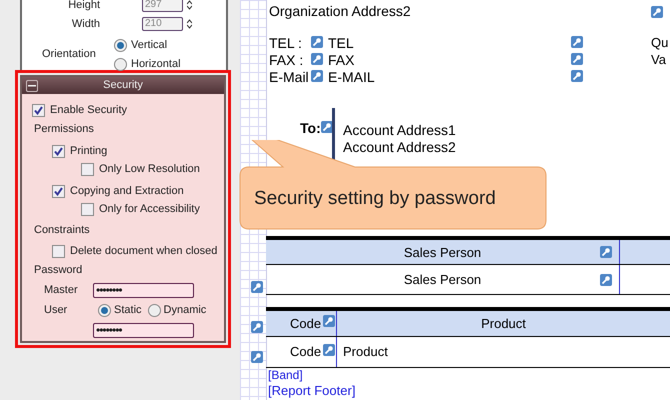  What do you see at coordinates (340, 11) in the screenshot?
I see `address-text: Organization Address2` at bounding box center [340, 11].